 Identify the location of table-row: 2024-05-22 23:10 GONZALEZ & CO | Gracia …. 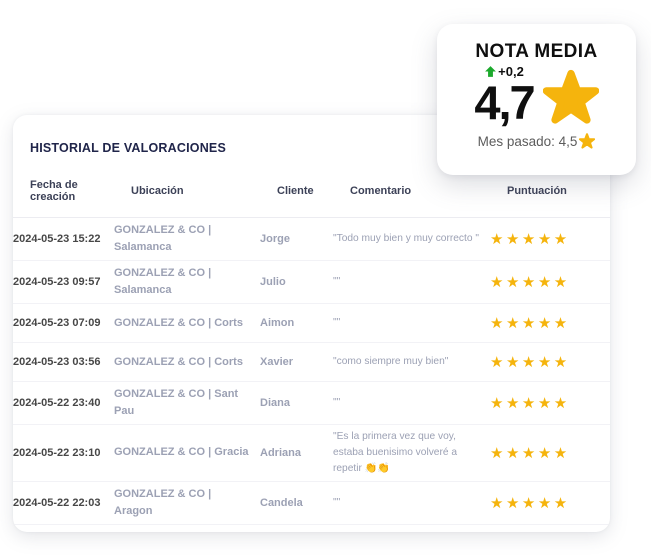
(311, 453).